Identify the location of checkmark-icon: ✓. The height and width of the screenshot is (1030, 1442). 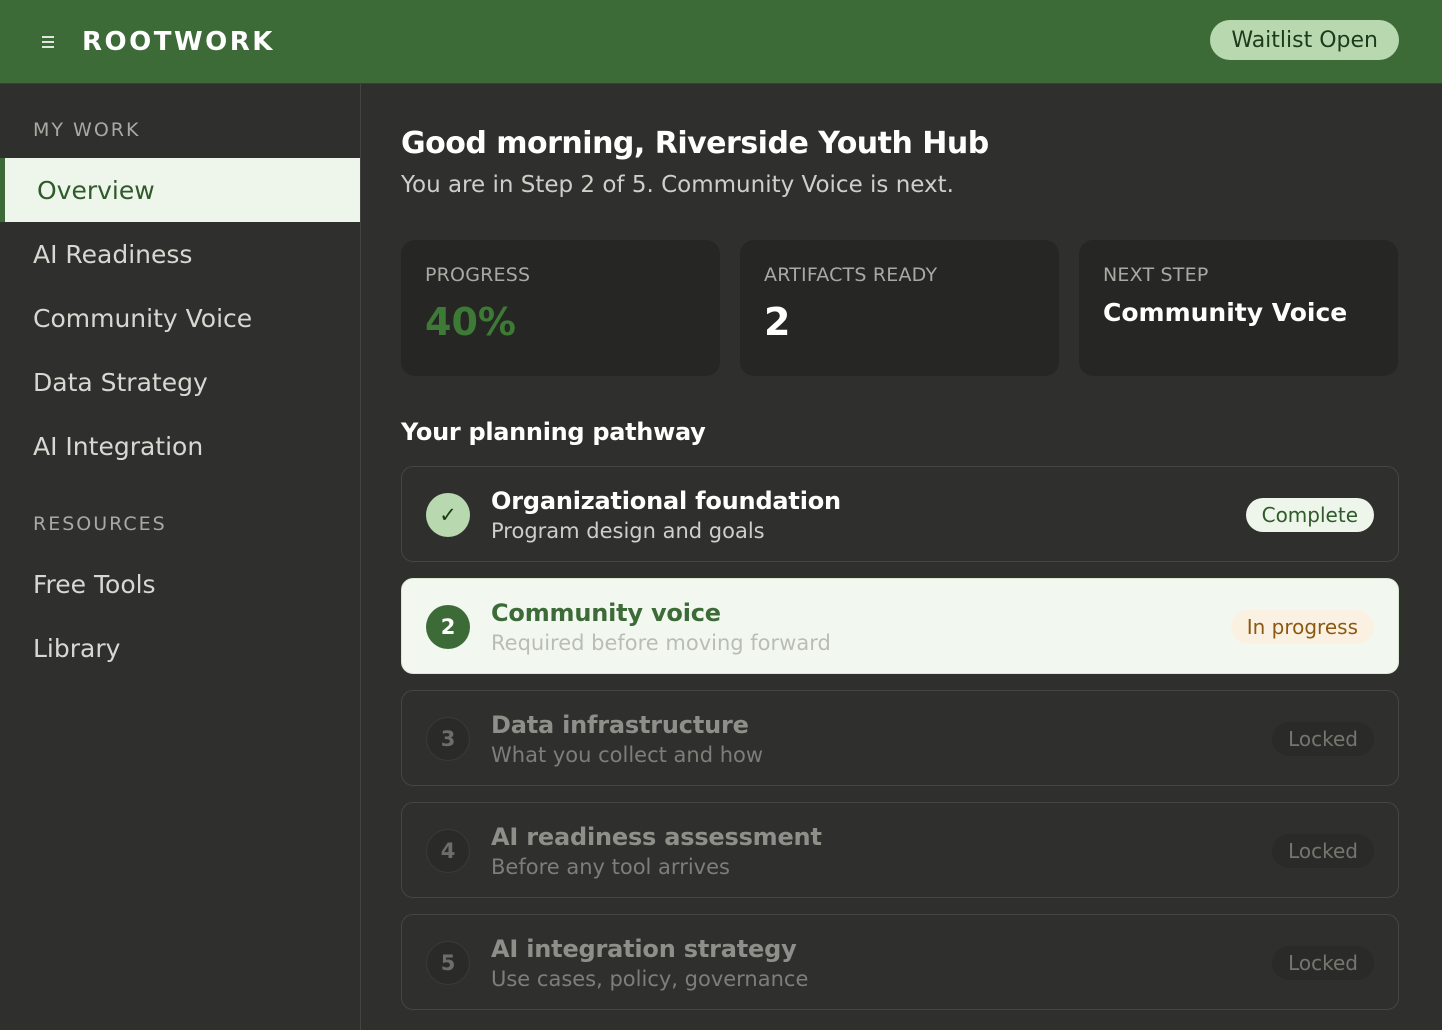
(448, 515).